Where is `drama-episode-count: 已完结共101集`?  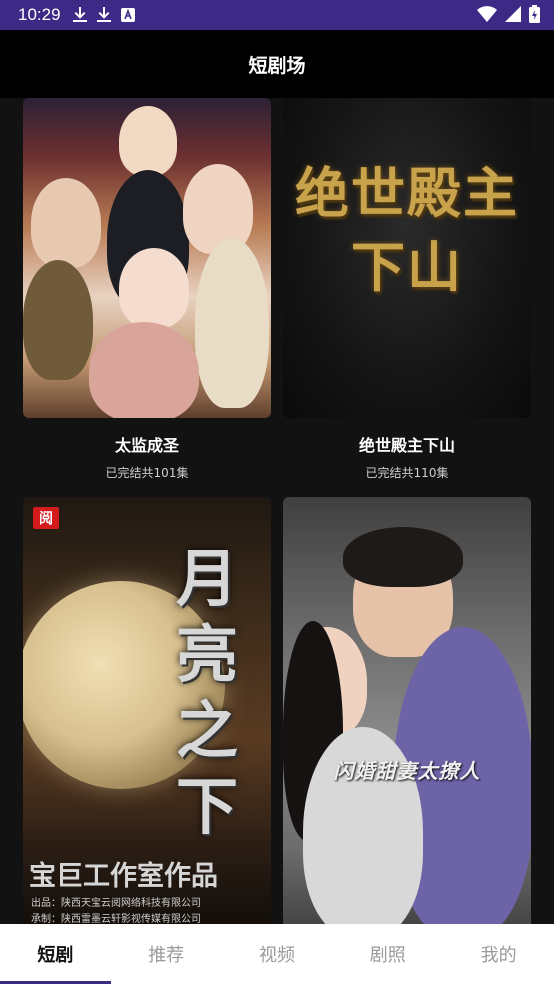 drama-episode-count: 已完结共101集 is located at coordinates (147, 473).